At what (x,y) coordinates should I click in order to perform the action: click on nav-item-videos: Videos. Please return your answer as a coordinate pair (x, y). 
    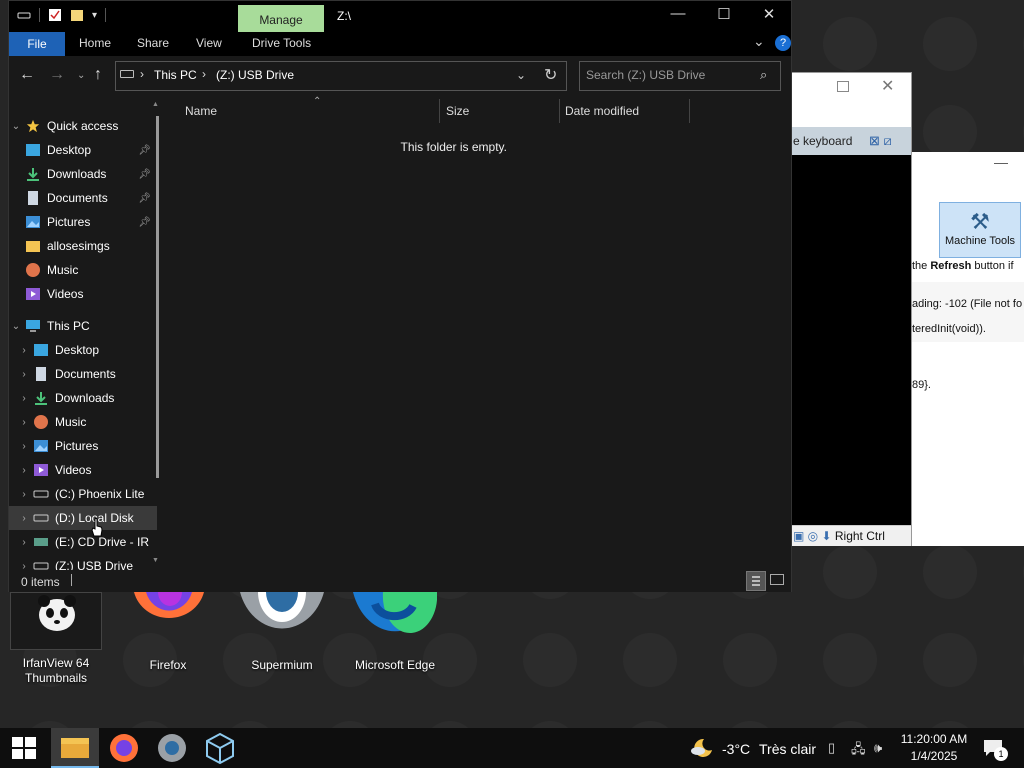
    Looking at the image, I should click on (83, 294).